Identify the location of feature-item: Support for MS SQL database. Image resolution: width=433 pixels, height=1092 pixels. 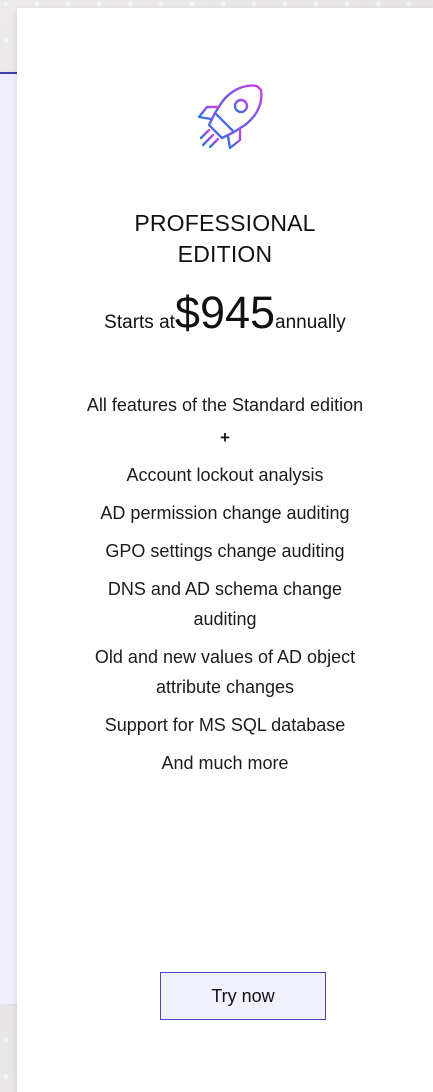
(225, 725).